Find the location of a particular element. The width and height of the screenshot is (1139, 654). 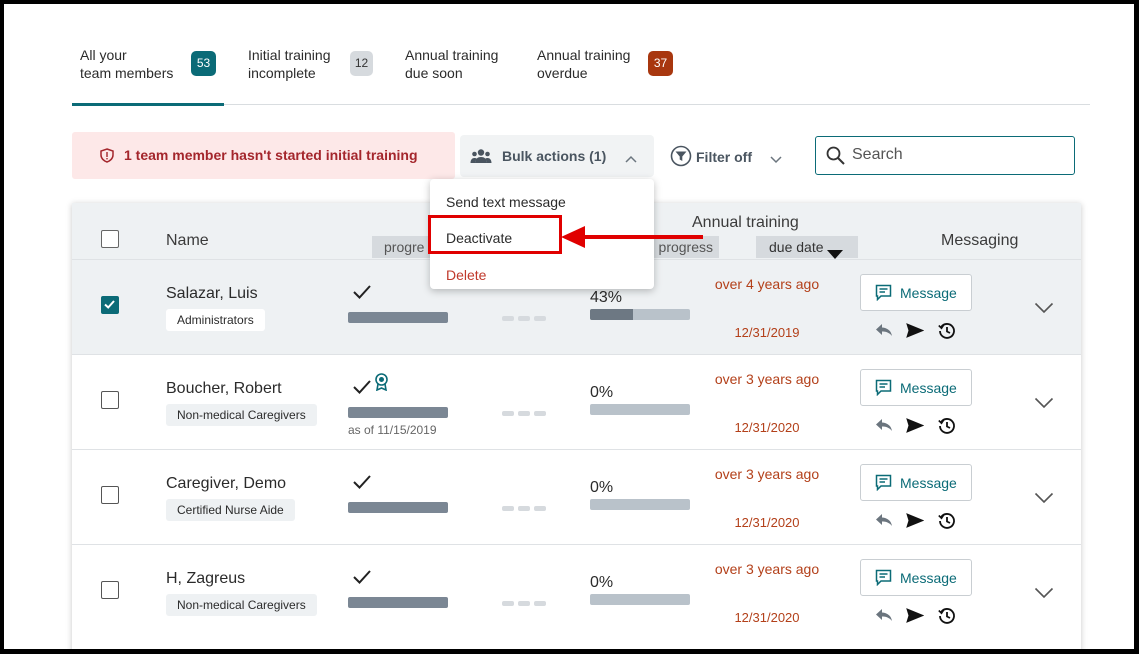

tab-initial-incomplete: Initial training incomplete is located at coordinates (289, 64).